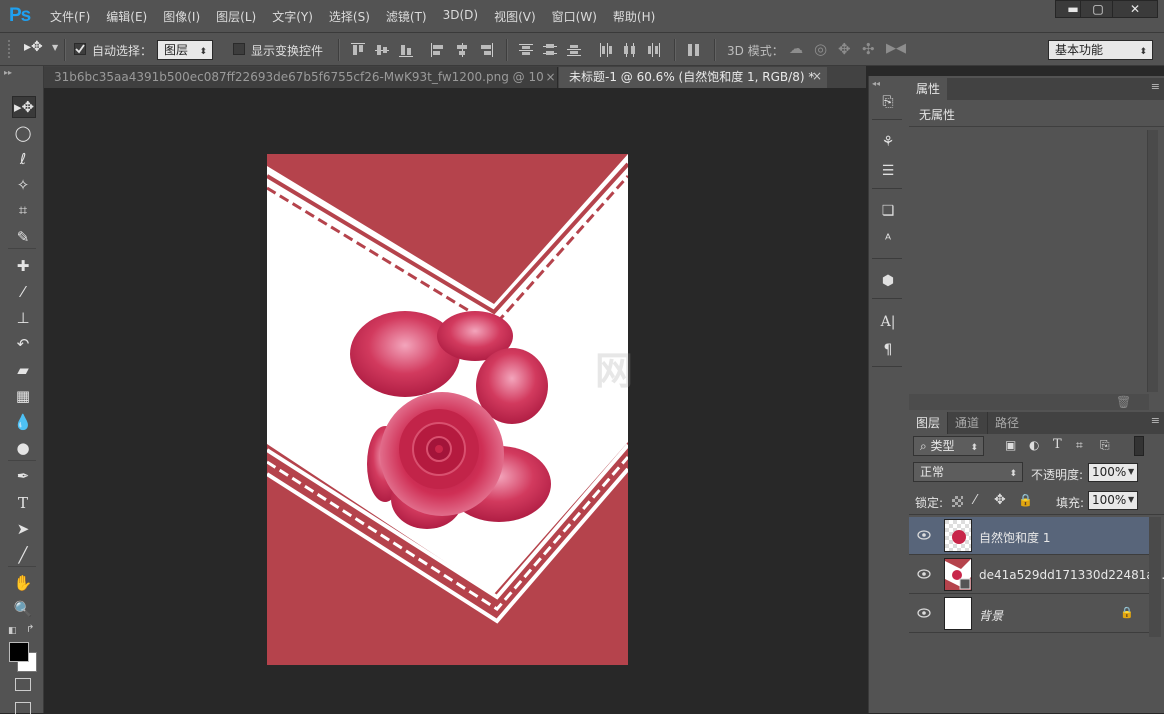  I want to click on distribute-hcenter-icon, so click(630, 50).